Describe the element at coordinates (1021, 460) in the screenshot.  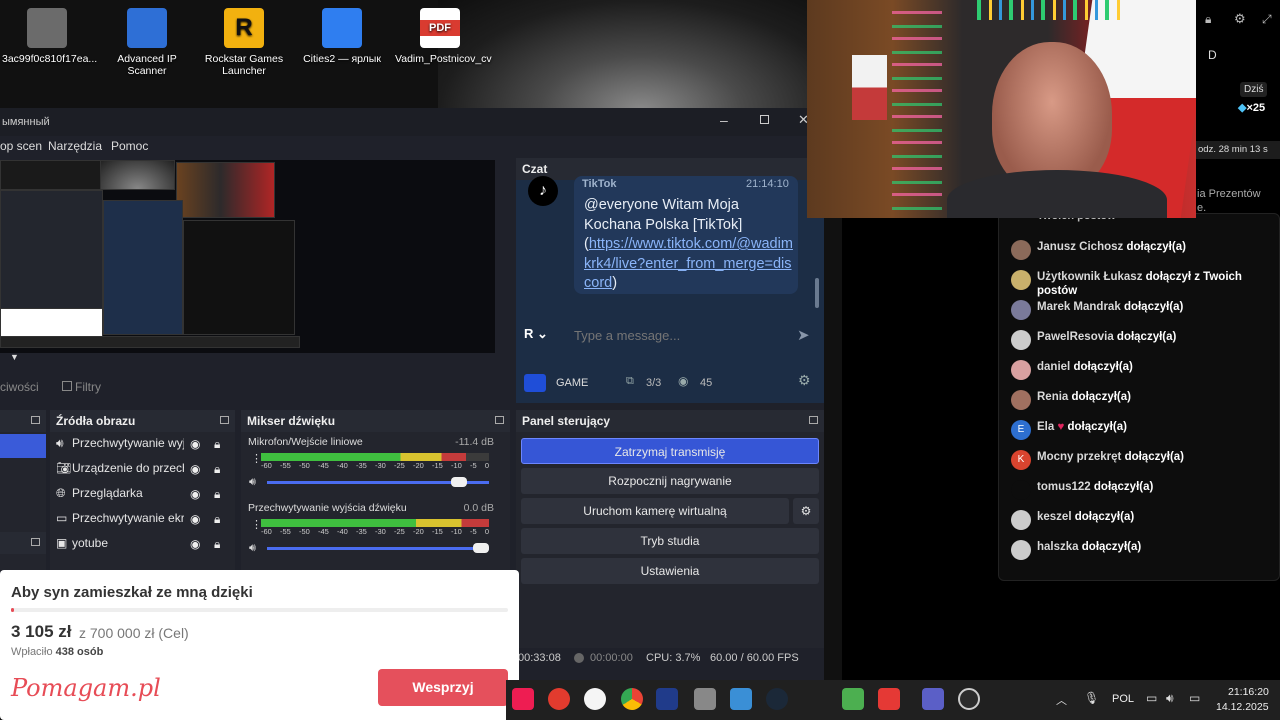
I see `user-avatar: K` at that location.